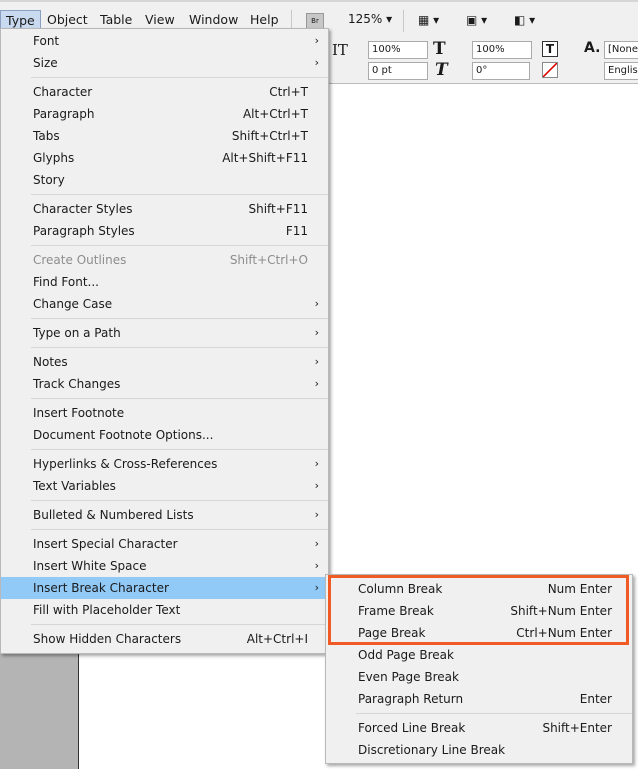 This screenshot has height=769, width=638. I want to click on menu-item-label: Glyphs, so click(54, 158).